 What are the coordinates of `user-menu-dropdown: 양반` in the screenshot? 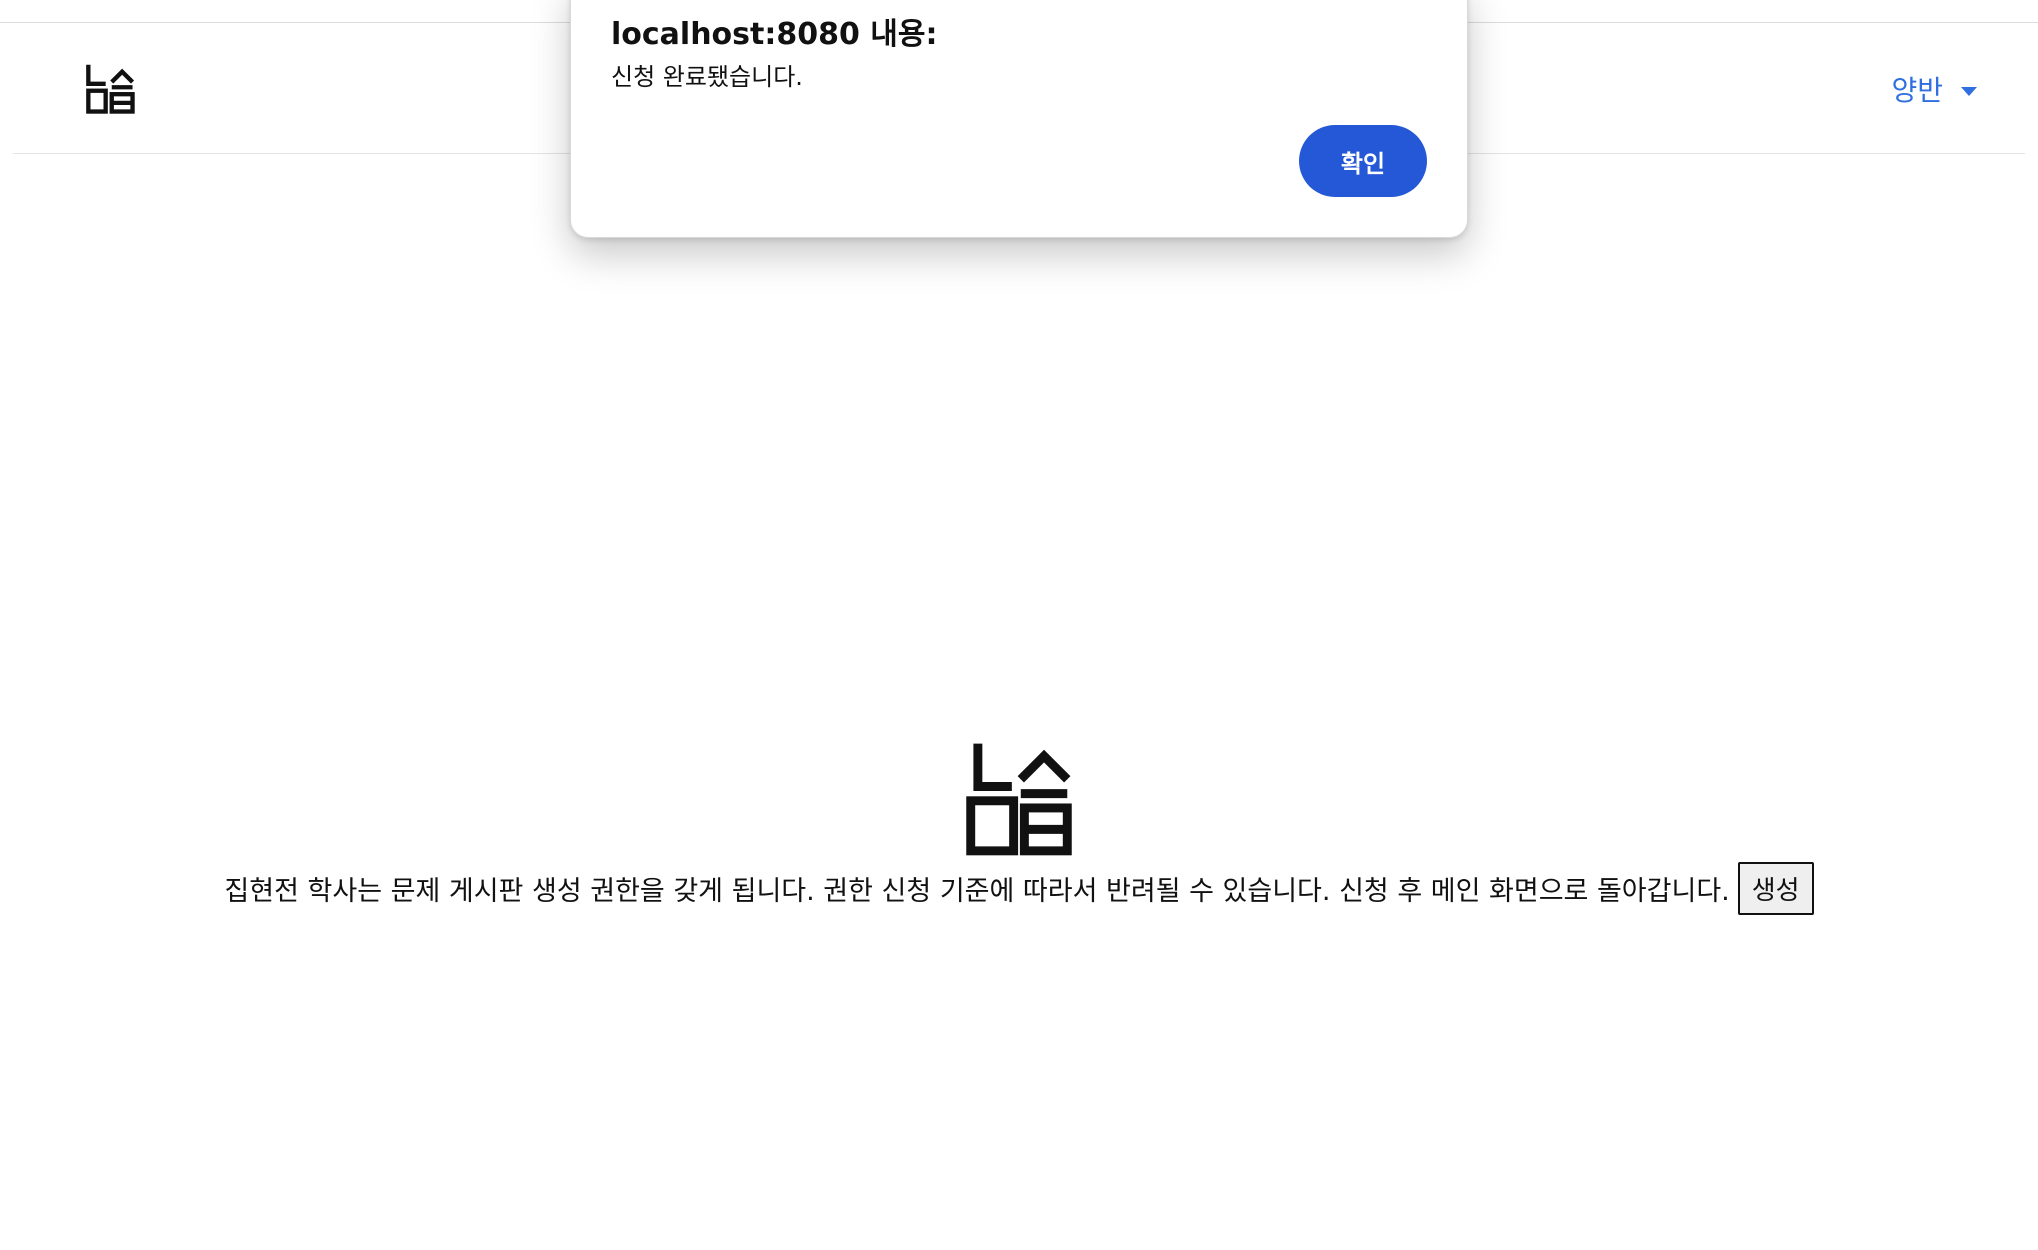 It's located at (1934, 89).